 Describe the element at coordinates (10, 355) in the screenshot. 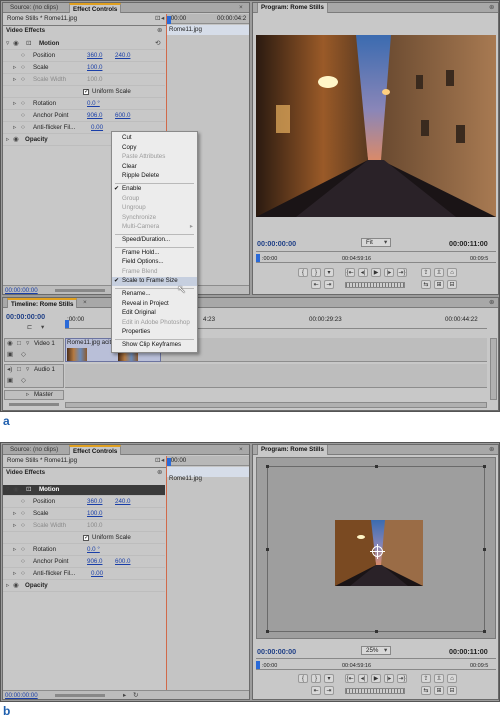

I see `display-style-icon: ▣` at that location.